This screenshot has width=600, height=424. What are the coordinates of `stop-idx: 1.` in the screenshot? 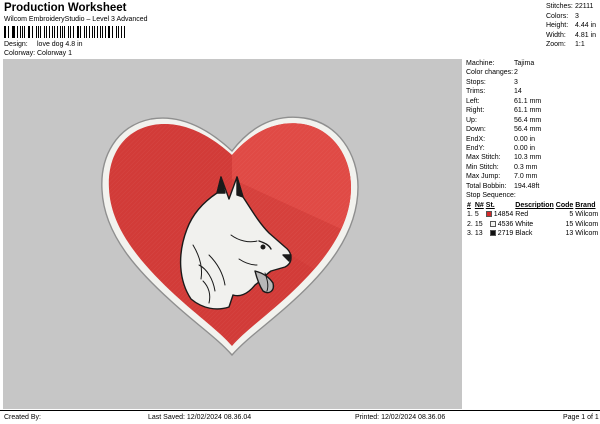 It's located at (470, 215).